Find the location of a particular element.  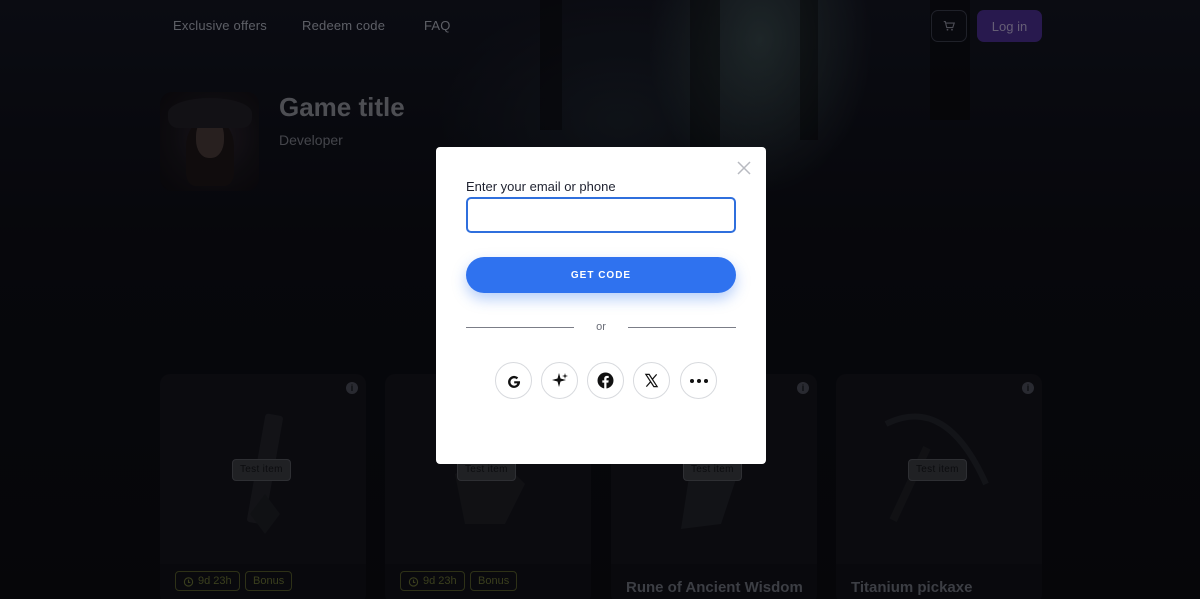

google-login-button is located at coordinates (513, 380).